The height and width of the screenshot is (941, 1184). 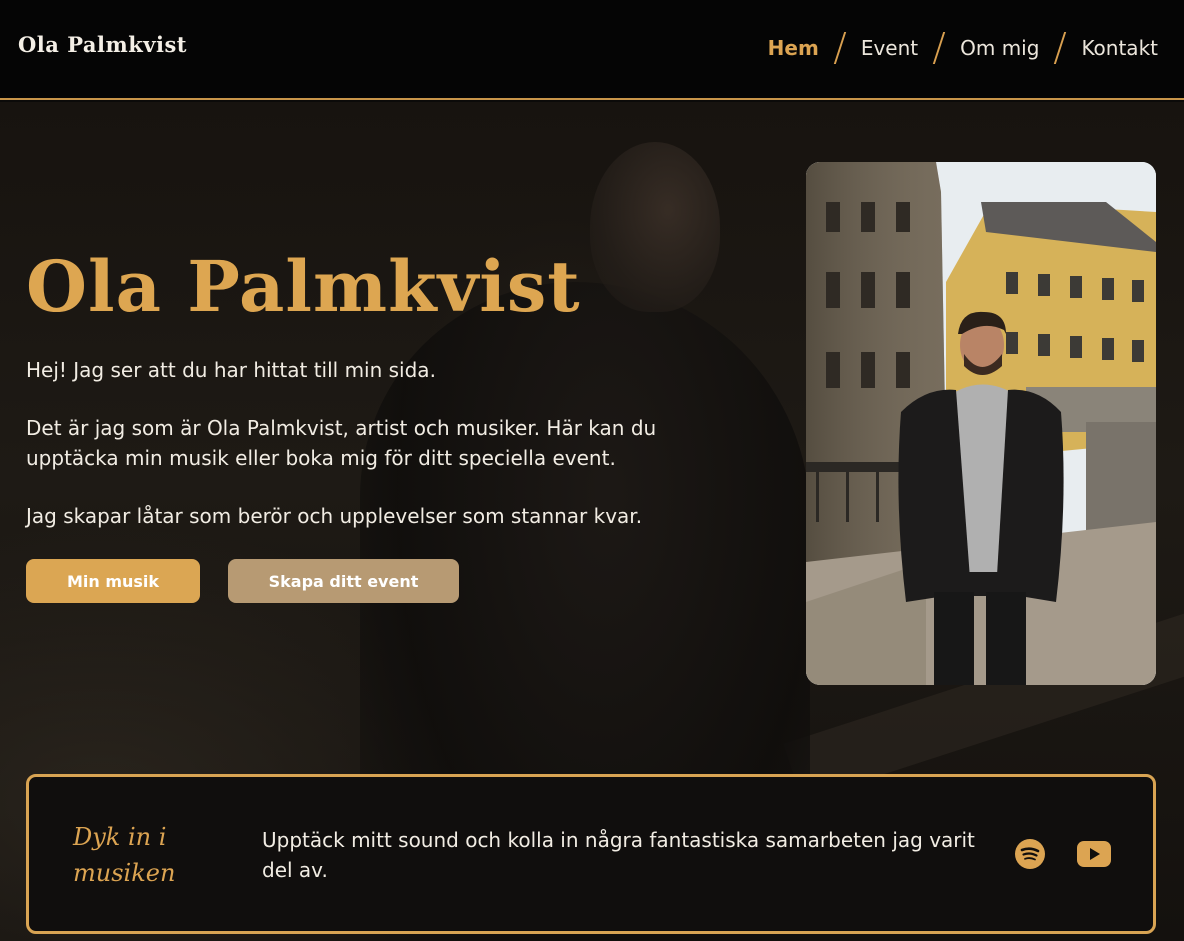 I want to click on skapa-event-button: Skapa ditt event, so click(x=343, y=581).